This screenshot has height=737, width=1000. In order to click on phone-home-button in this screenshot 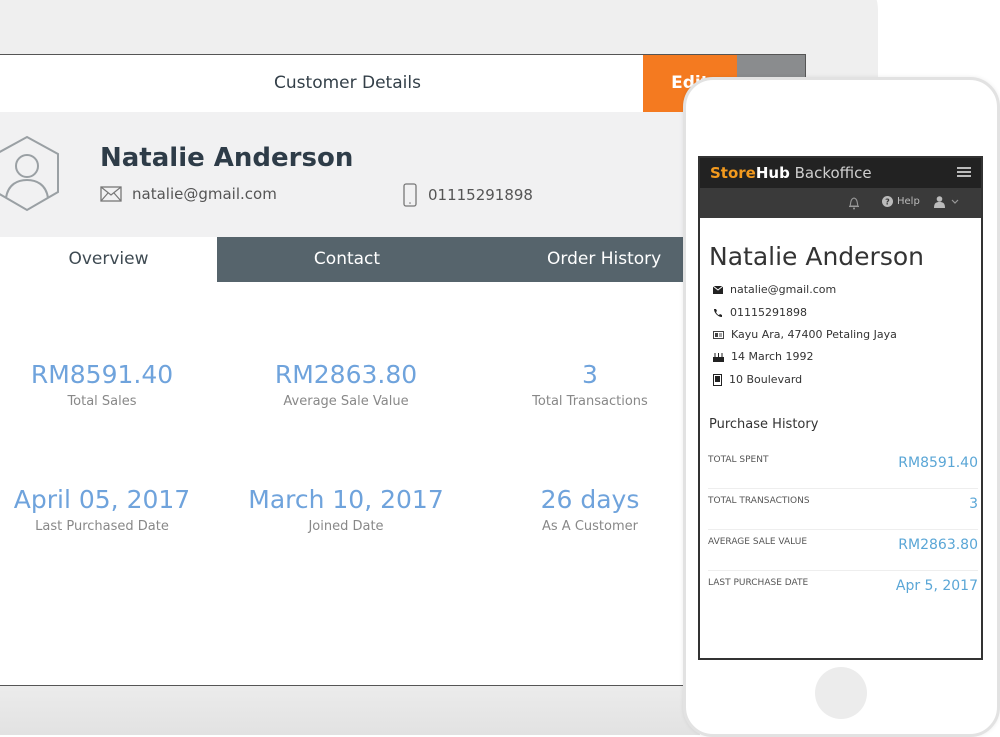, I will do `click(841, 693)`.